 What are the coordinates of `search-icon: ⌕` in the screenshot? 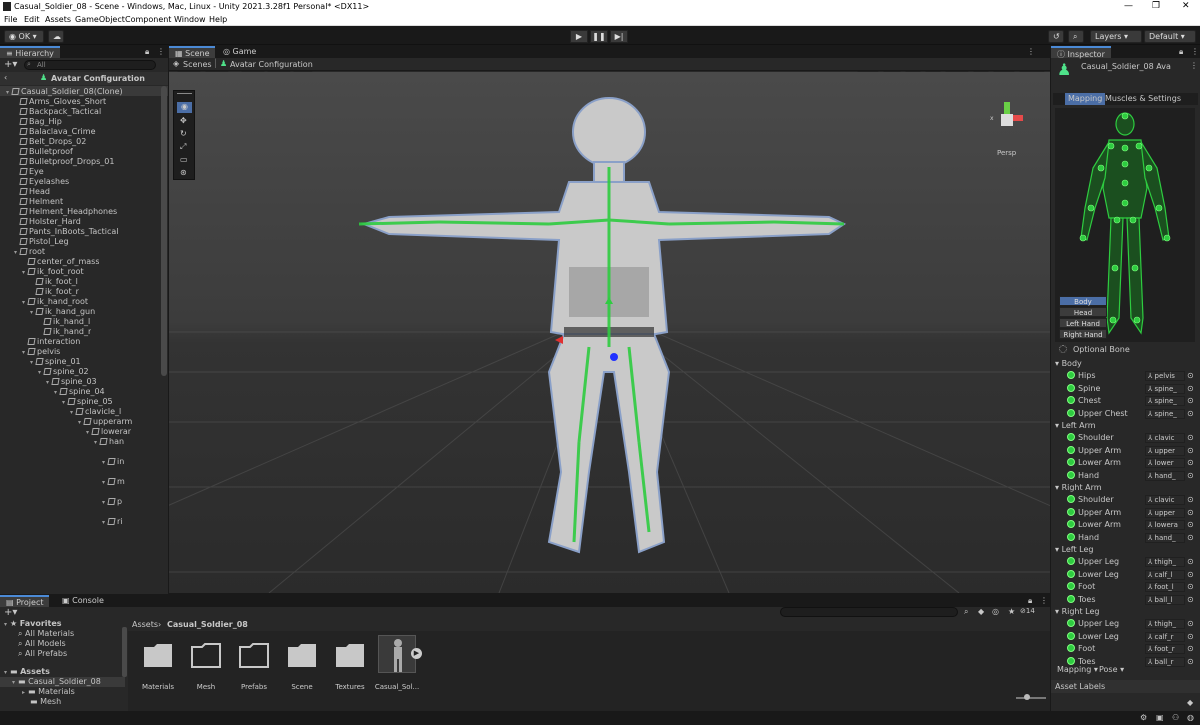 It's located at (1076, 36).